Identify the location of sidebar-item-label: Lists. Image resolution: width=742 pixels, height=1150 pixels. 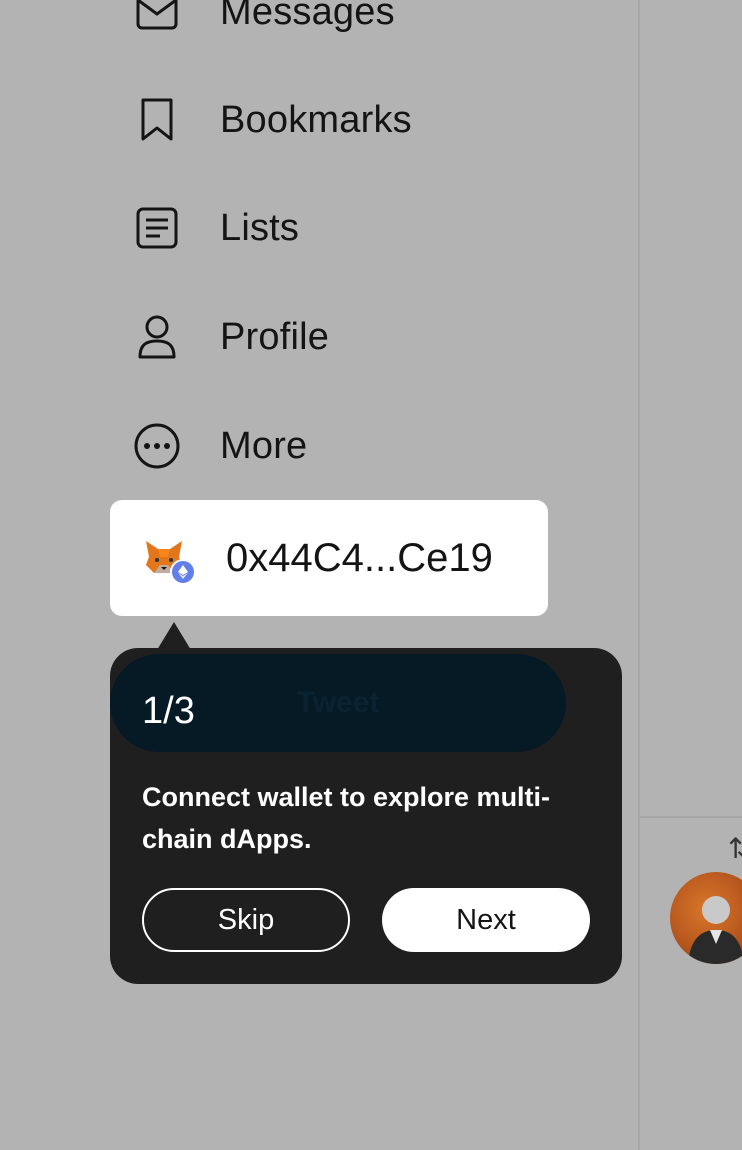
(260, 227).